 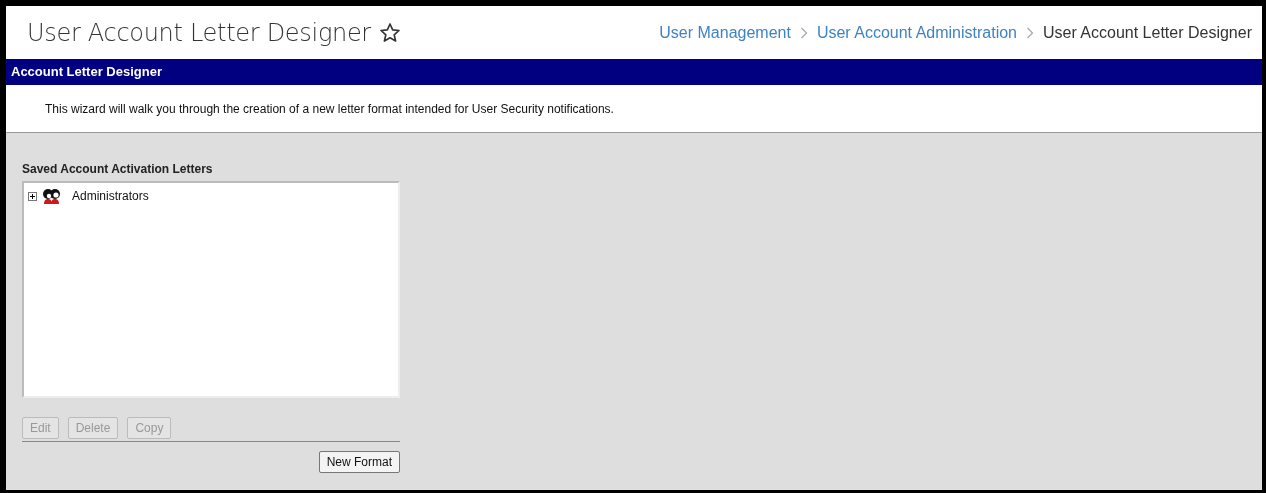 I want to click on new-format-button: New Format, so click(x=359, y=462).